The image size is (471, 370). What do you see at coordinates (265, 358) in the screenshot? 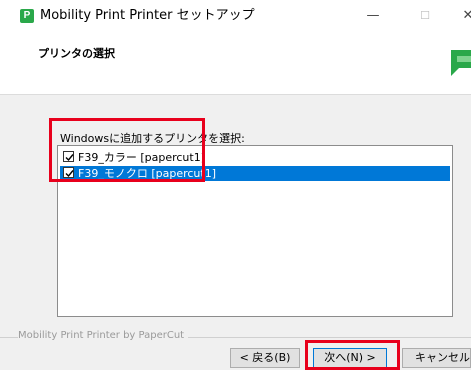
I see `back-button: < 戻る(B)` at bounding box center [265, 358].